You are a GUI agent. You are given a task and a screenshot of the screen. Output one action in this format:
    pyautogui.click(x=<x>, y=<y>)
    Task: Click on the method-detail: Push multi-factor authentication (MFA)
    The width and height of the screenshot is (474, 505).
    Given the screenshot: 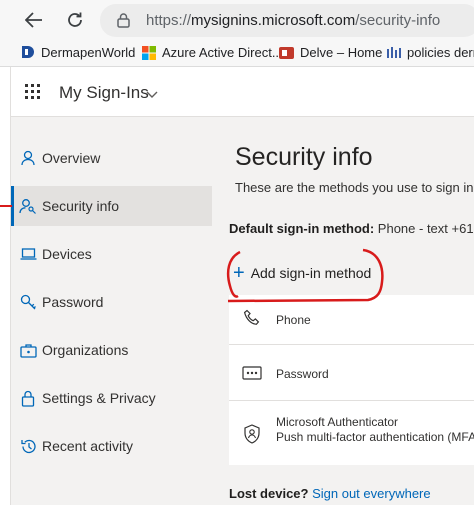 What is the action you would take?
    pyautogui.click(x=375, y=437)
    